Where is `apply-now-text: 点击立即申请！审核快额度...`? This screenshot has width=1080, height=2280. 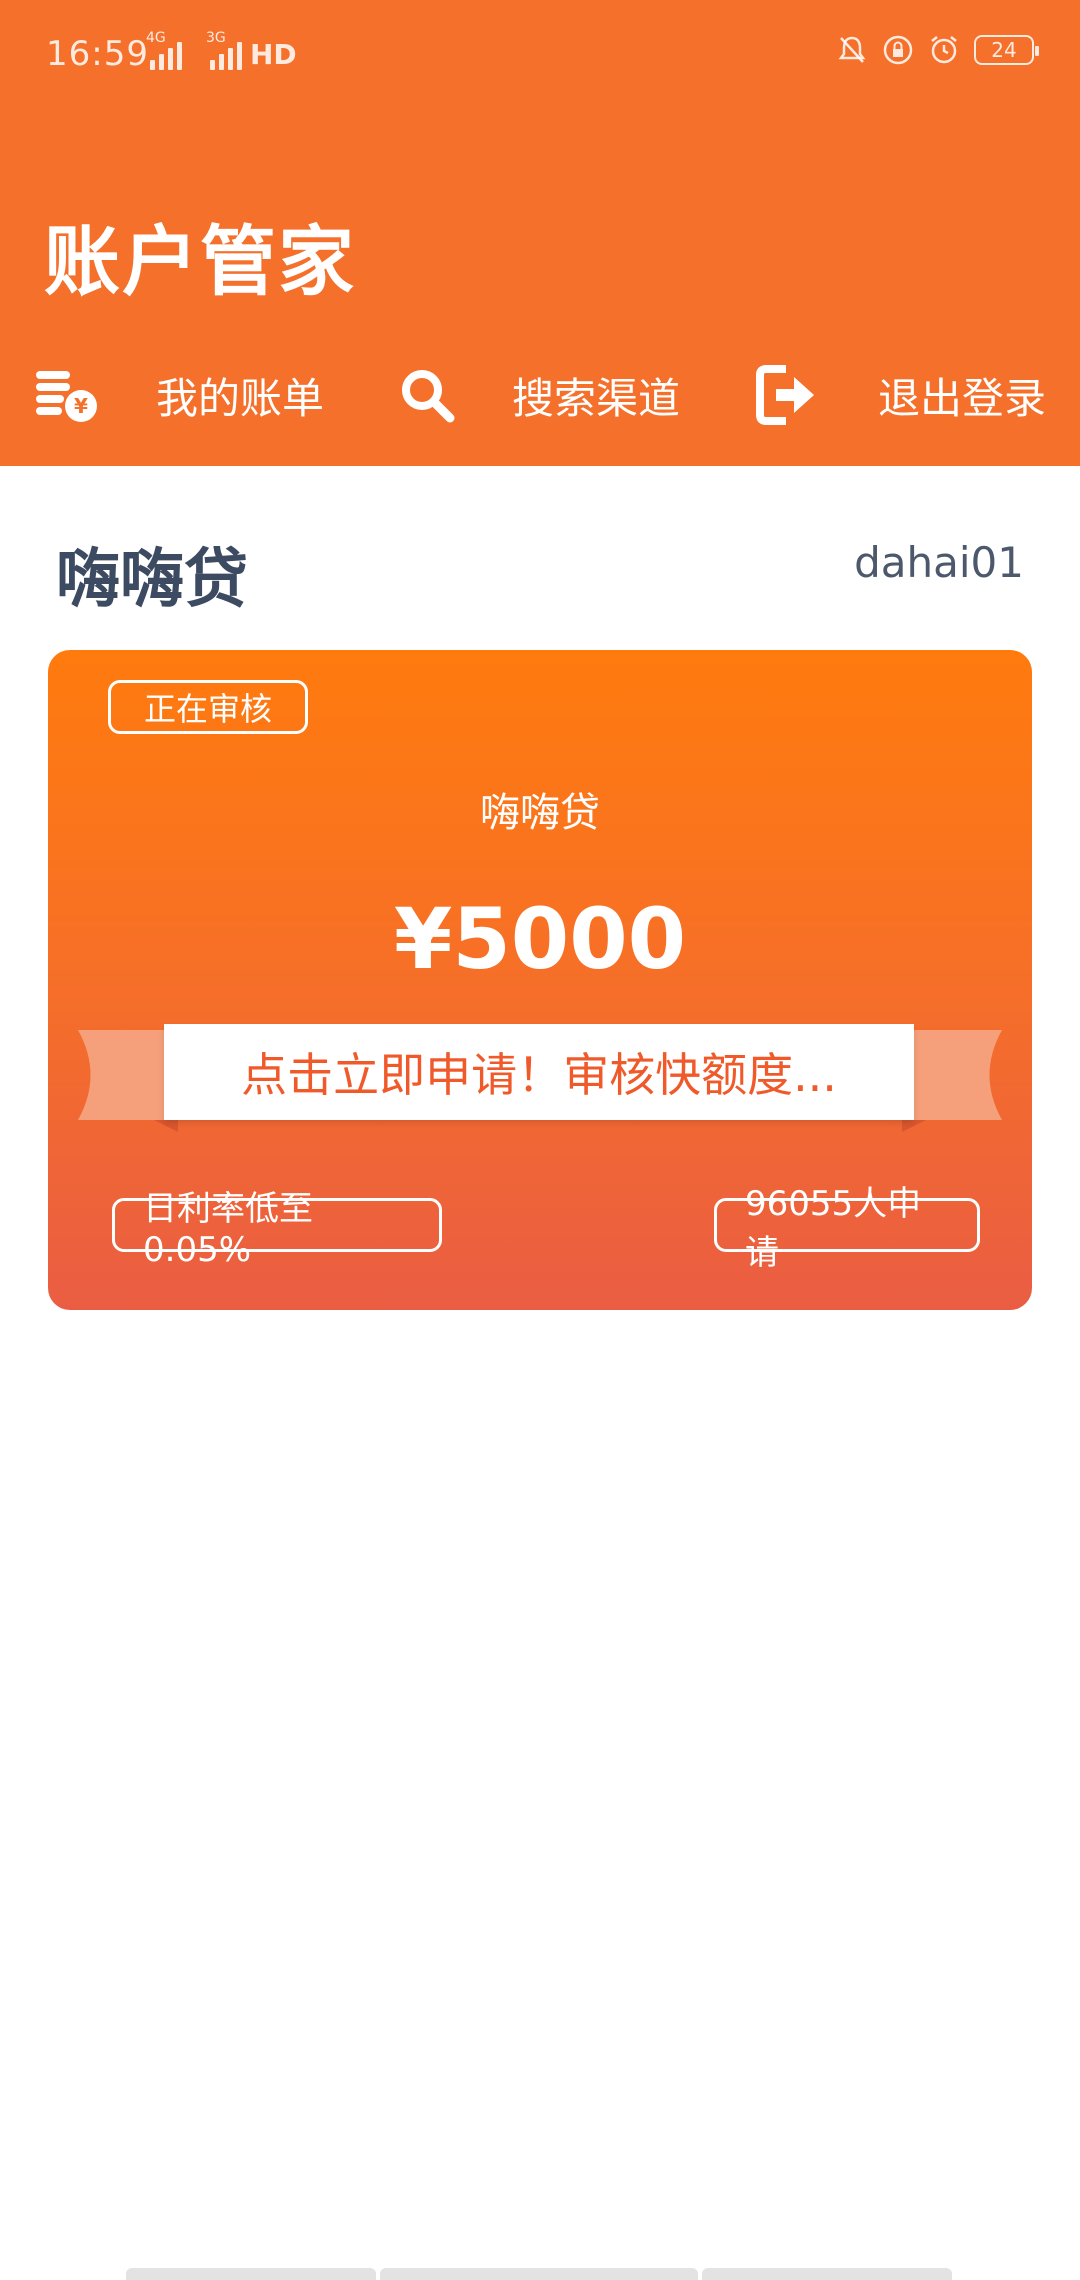
apply-now-text: 点击立即申请！审核快额度... is located at coordinates (539, 1075).